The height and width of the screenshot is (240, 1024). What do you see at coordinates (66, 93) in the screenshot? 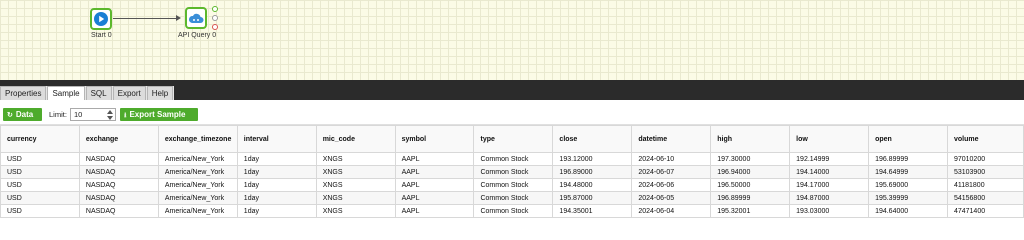
I see `tab-sample: Sample` at bounding box center [66, 93].